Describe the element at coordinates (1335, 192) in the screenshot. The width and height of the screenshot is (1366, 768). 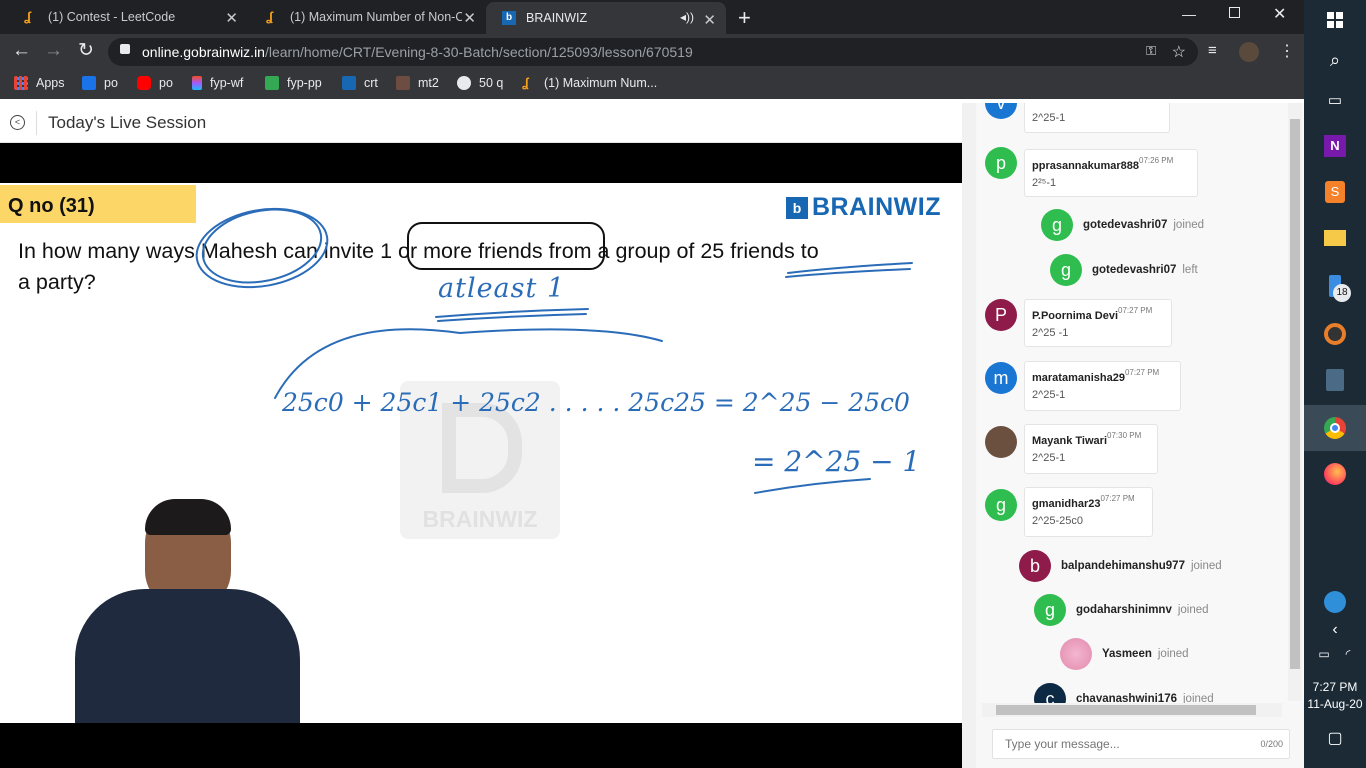
I see `sublime-icon: S` at that location.